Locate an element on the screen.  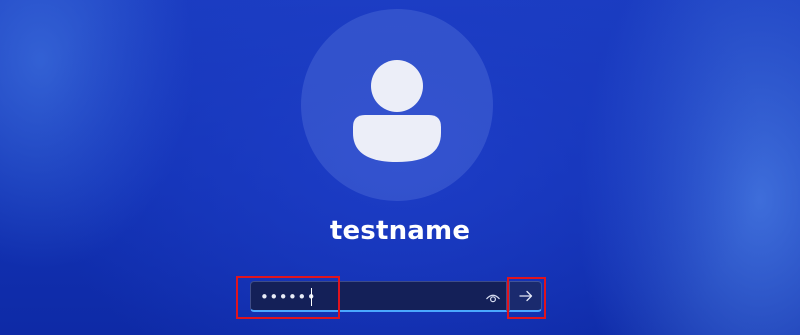
reveal-password-button is located at coordinates (493, 297).